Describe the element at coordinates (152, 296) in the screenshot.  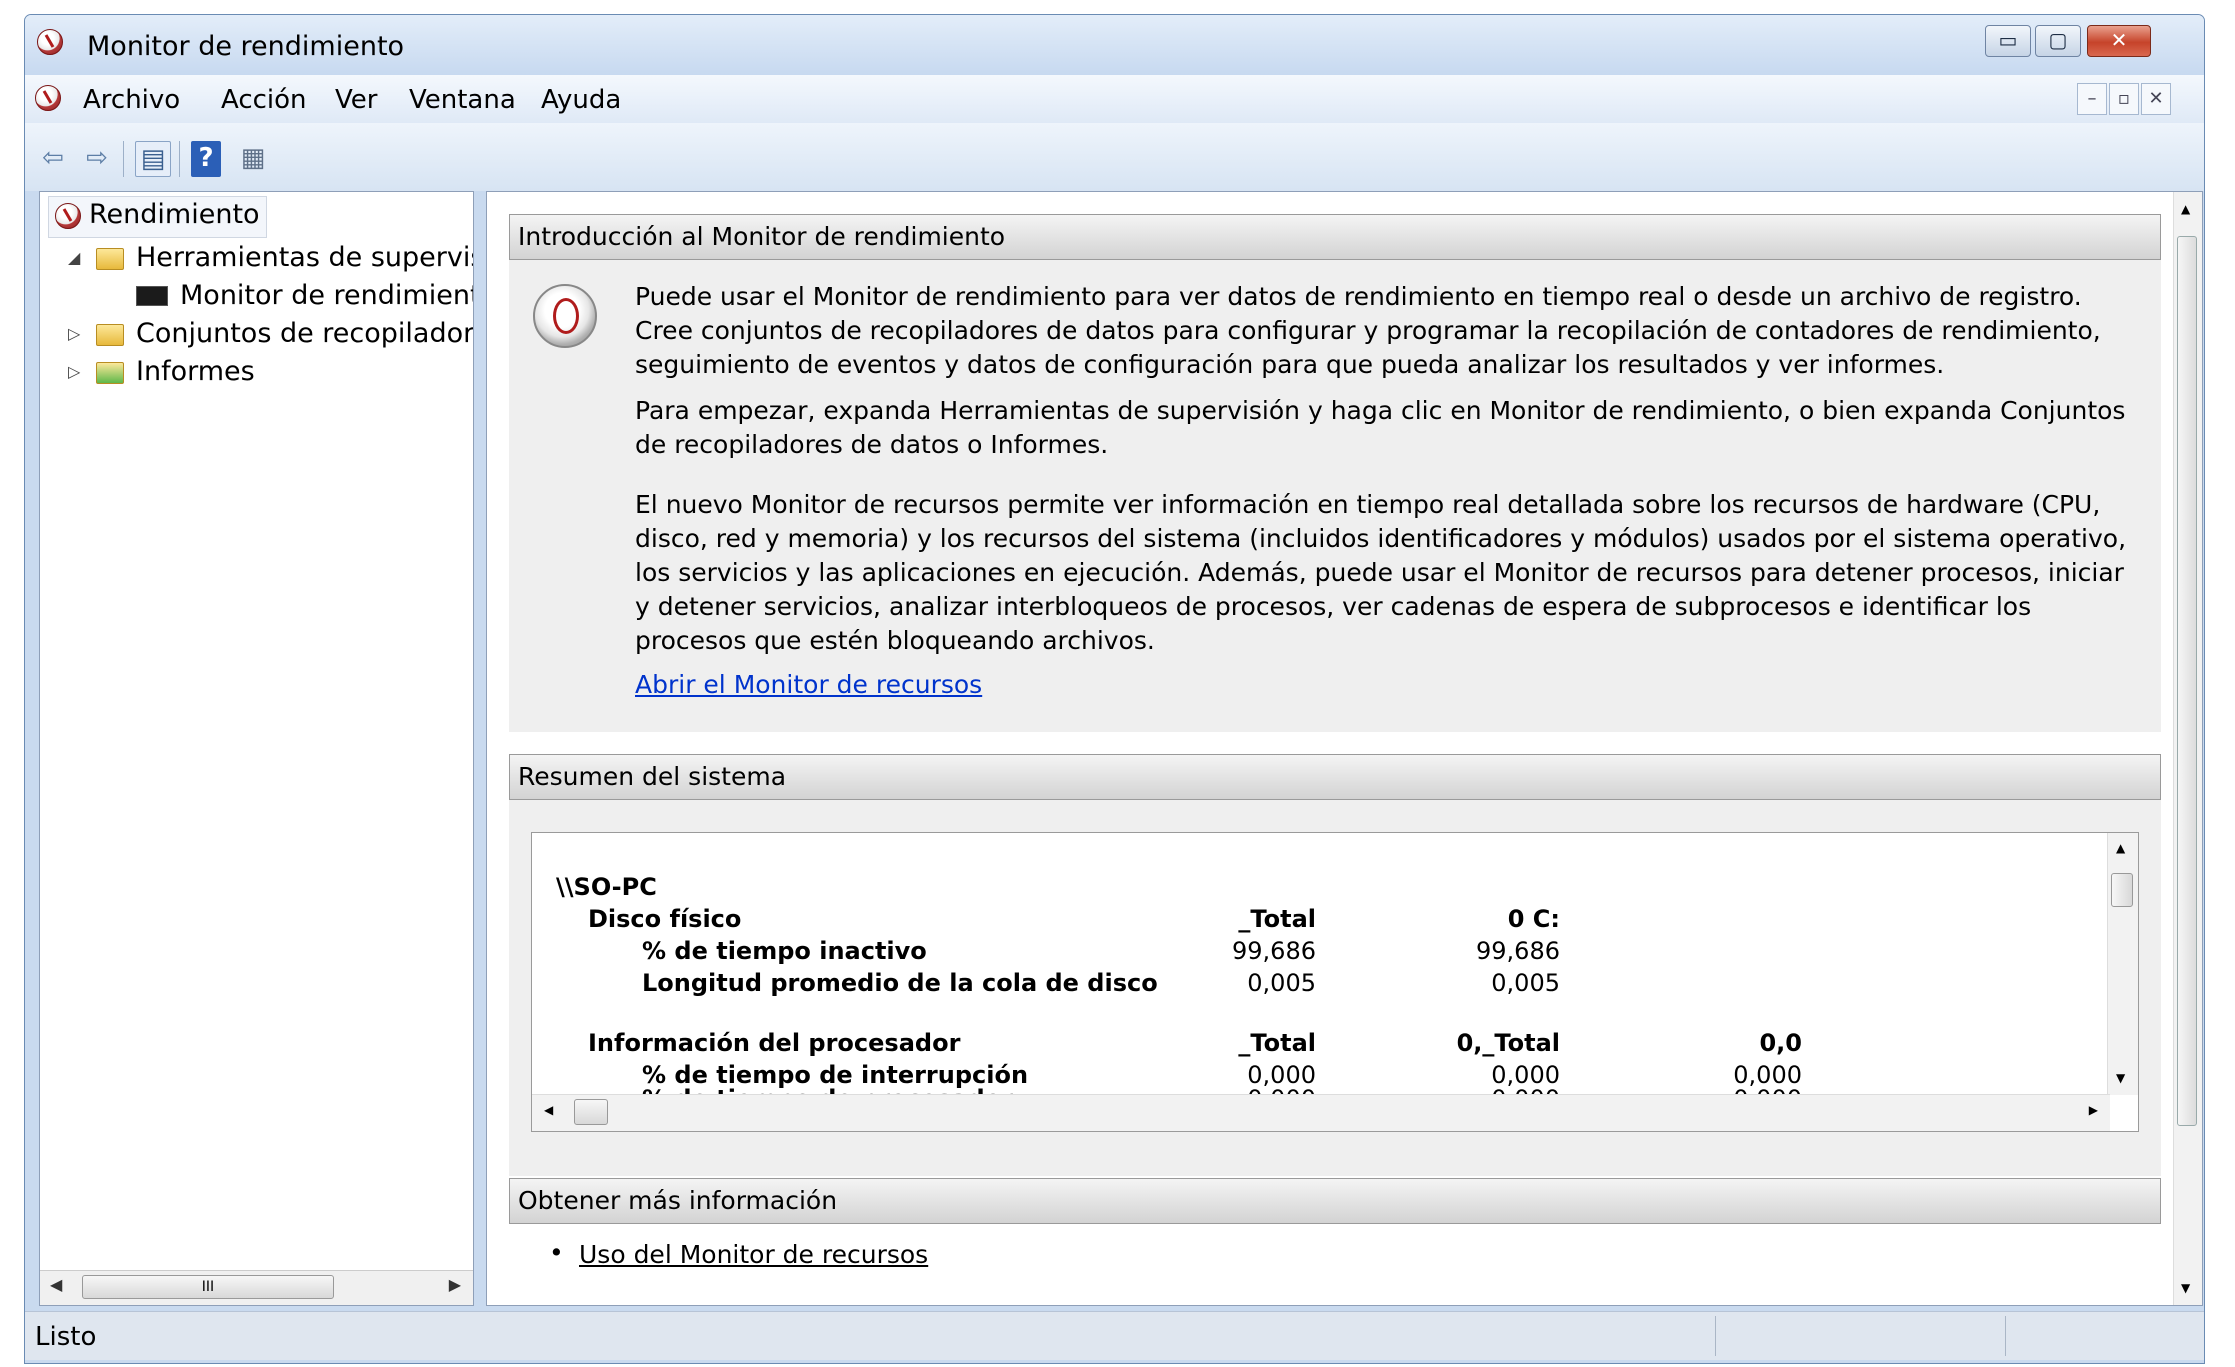
I see `performance-graph-icon` at that location.